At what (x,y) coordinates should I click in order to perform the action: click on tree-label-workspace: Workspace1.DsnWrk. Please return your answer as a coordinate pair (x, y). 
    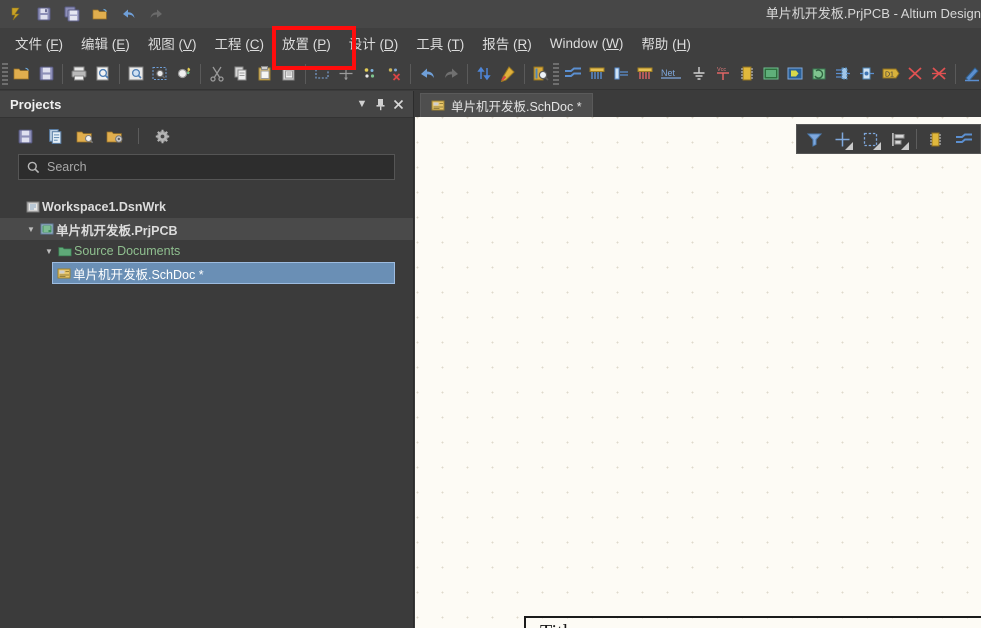
    Looking at the image, I should click on (104, 207).